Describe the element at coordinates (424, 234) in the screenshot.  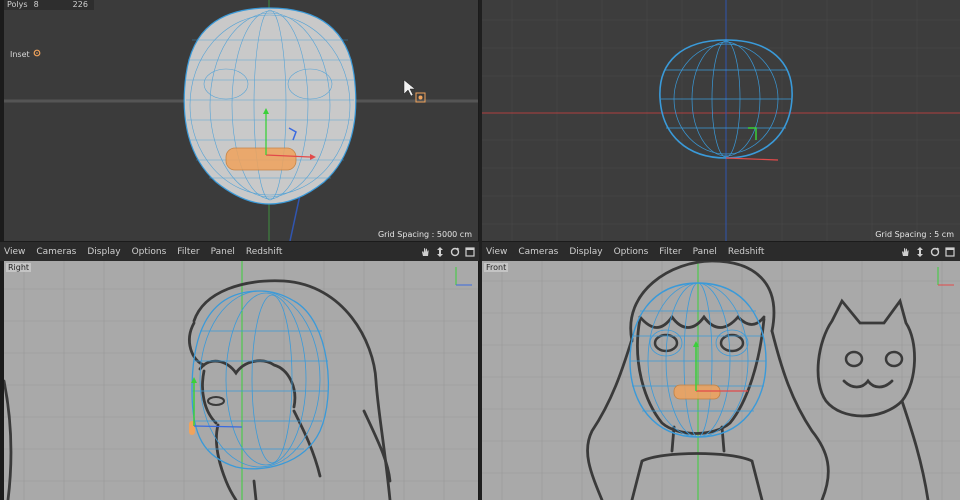
I see `grid-spacing-label: Grid Spacing : 5000 cm` at that location.